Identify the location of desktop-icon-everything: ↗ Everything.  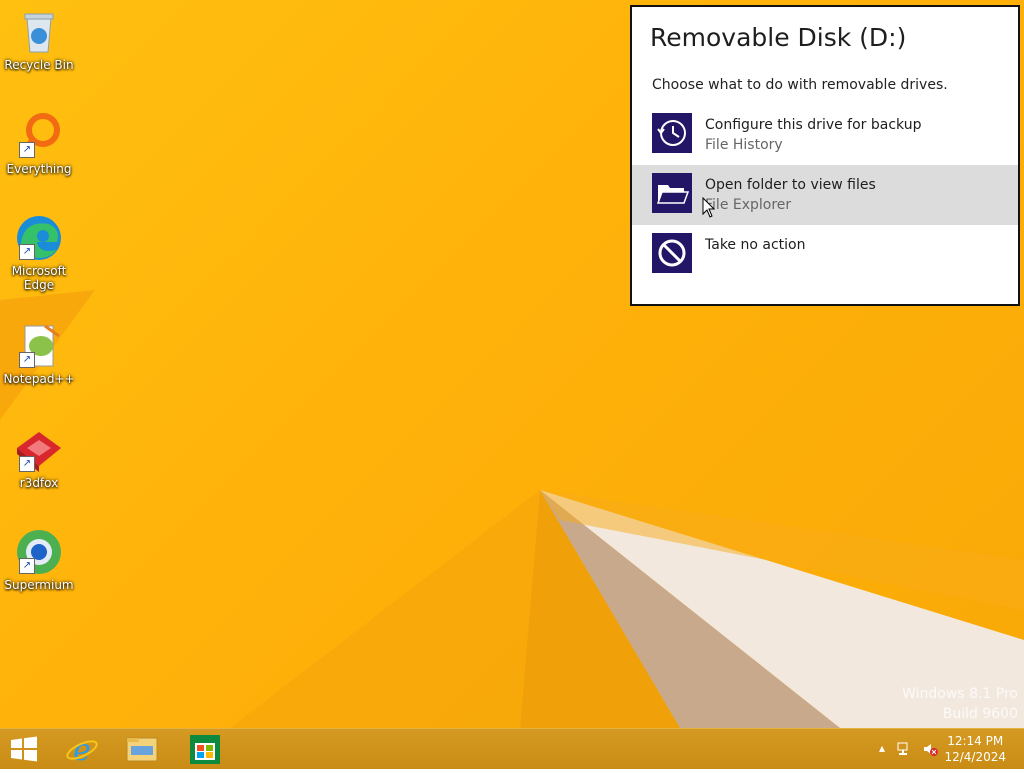
(39, 144).